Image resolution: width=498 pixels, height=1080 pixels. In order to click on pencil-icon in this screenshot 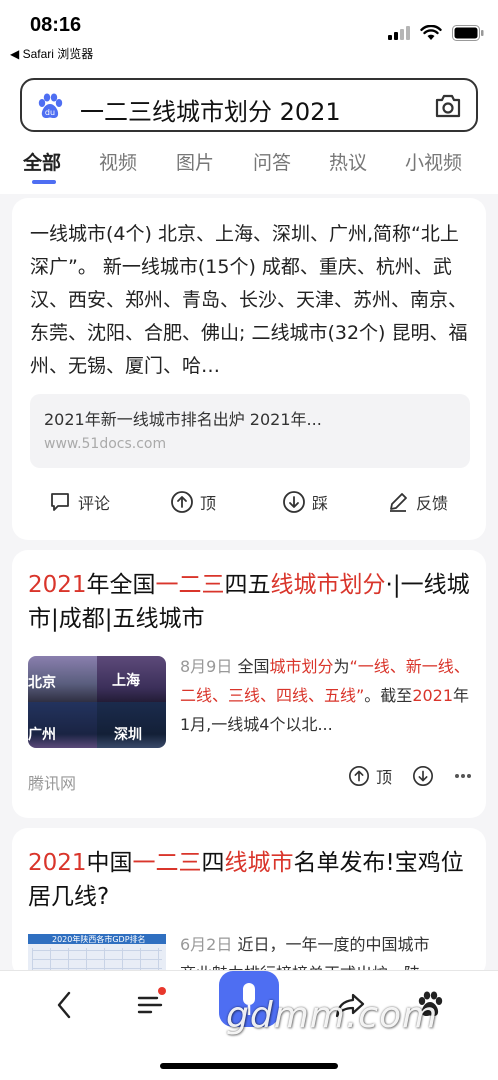, I will do `click(398, 502)`.